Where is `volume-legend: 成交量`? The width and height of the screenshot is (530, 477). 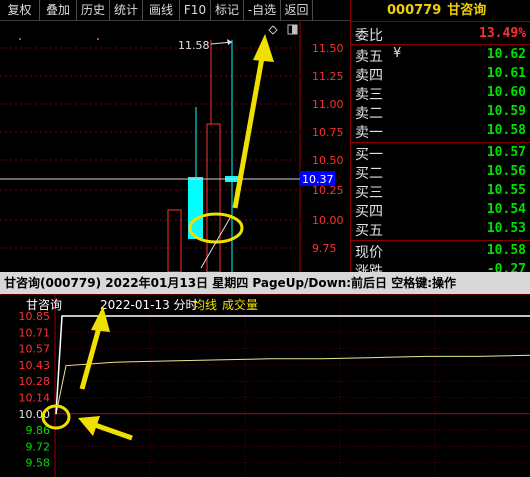
volume-legend: 成交量 is located at coordinates (240, 304).